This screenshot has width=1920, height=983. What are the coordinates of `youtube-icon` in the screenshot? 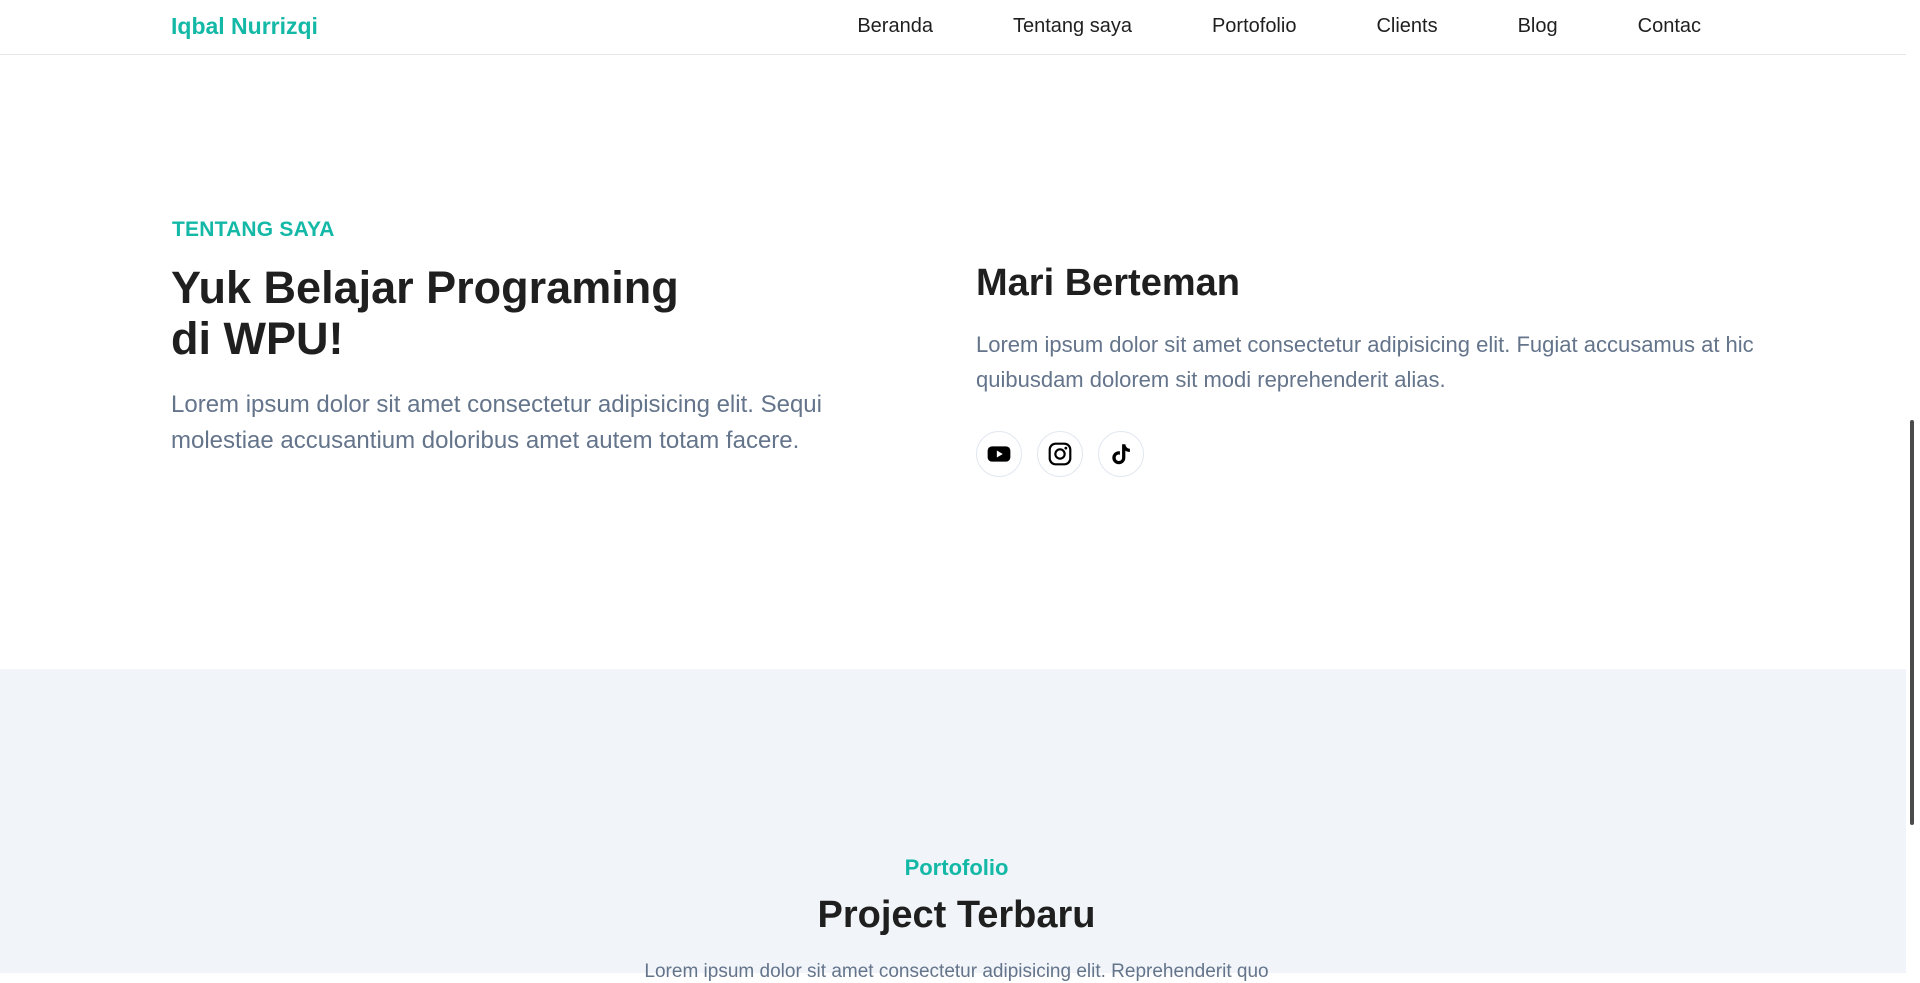 It's located at (999, 454).